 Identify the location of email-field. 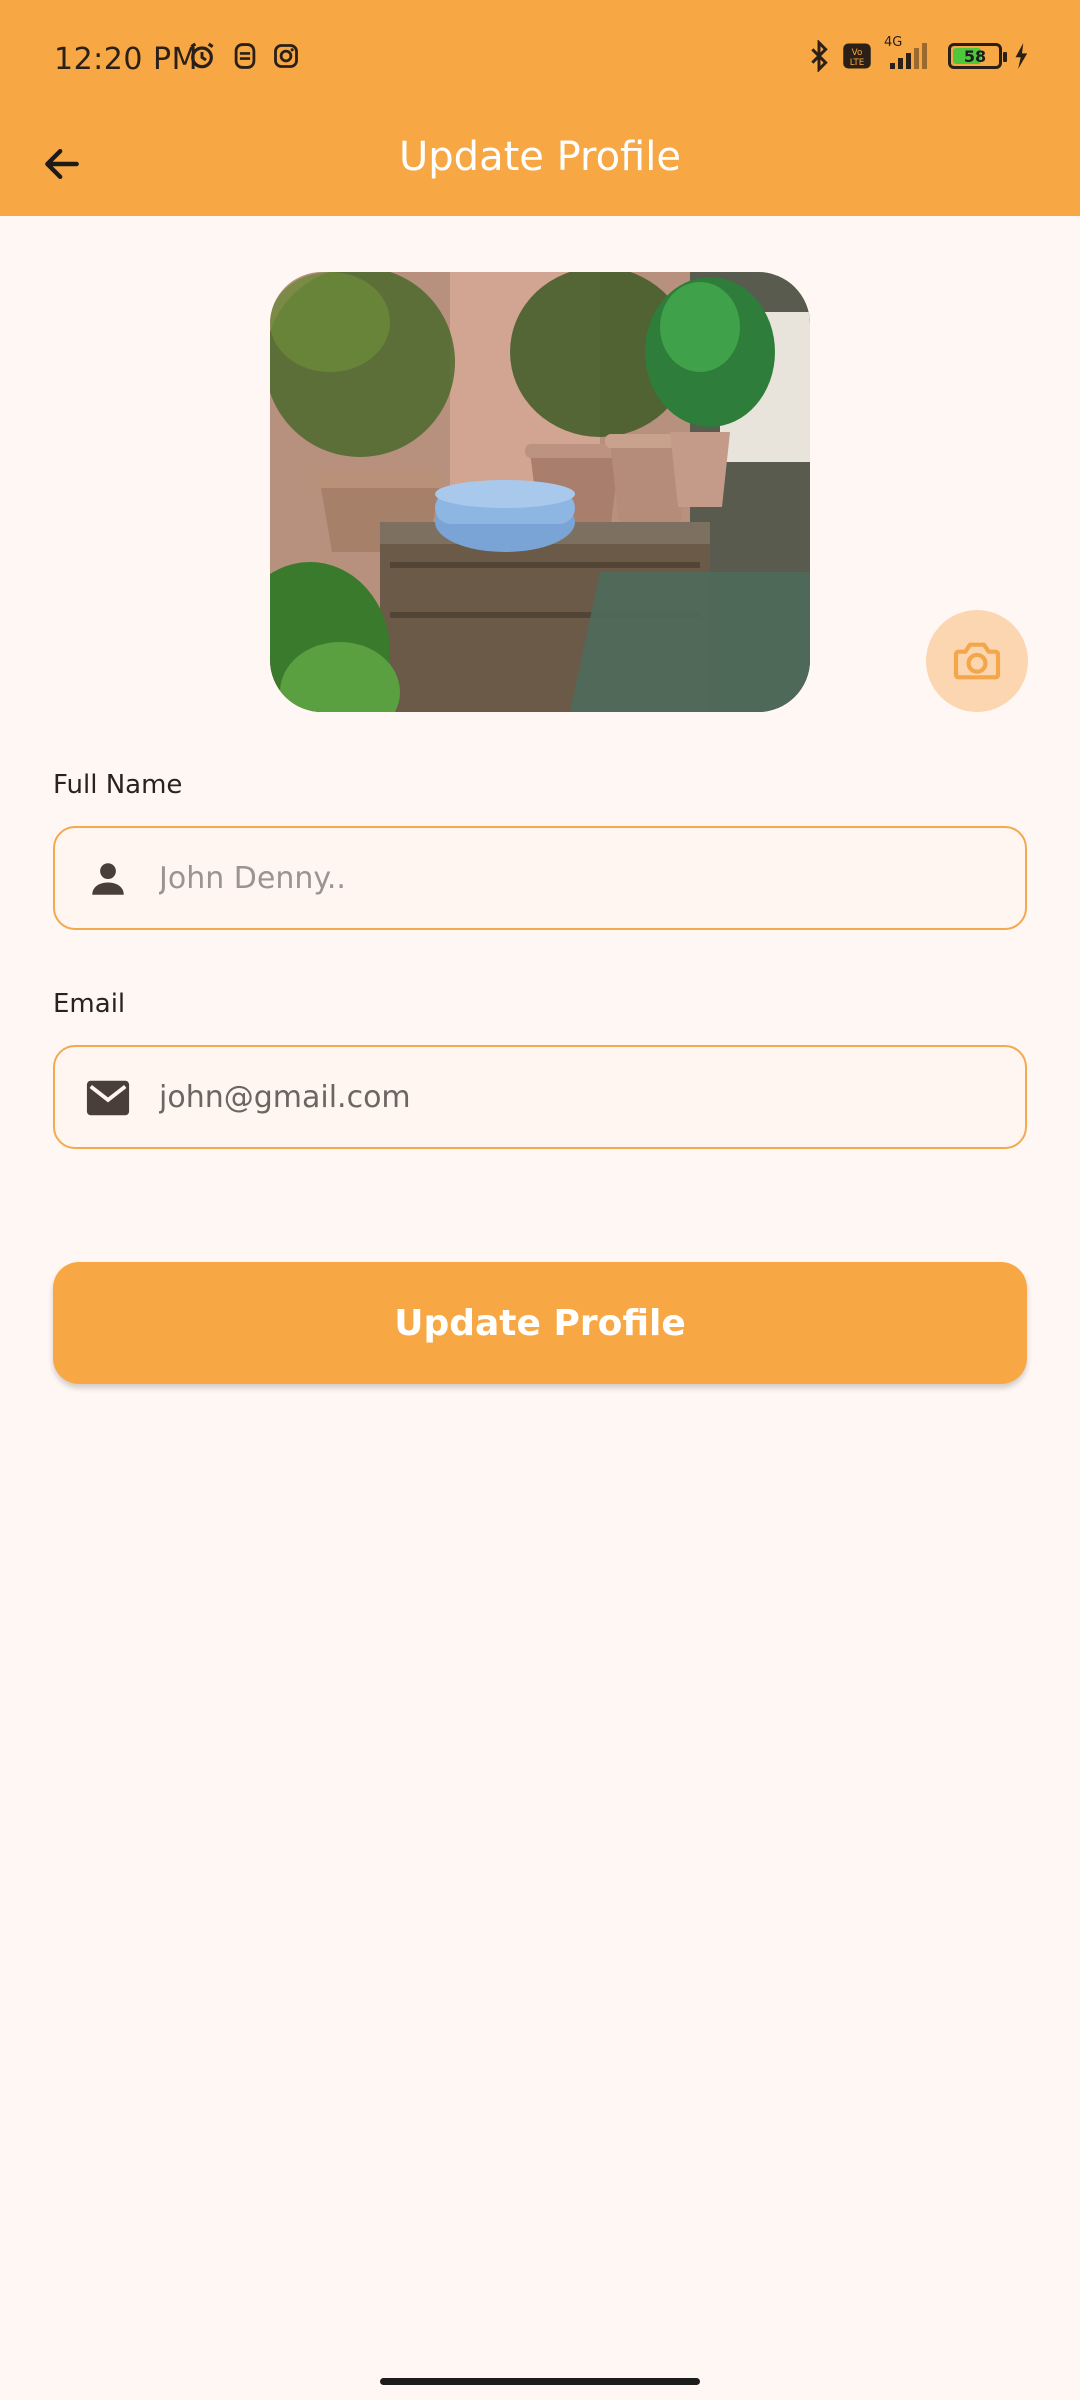
(540, 1097).